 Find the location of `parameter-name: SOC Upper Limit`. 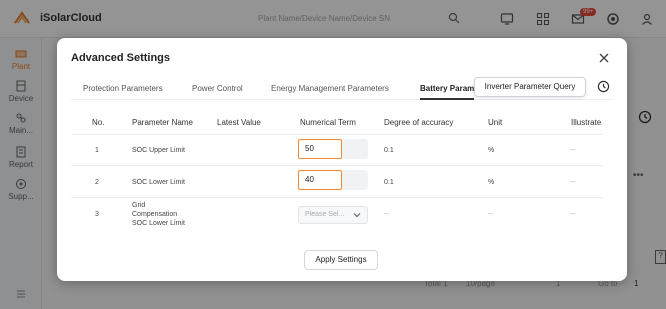

parameter-name: SOC Upper Limit is located at coordinates (158, 150).